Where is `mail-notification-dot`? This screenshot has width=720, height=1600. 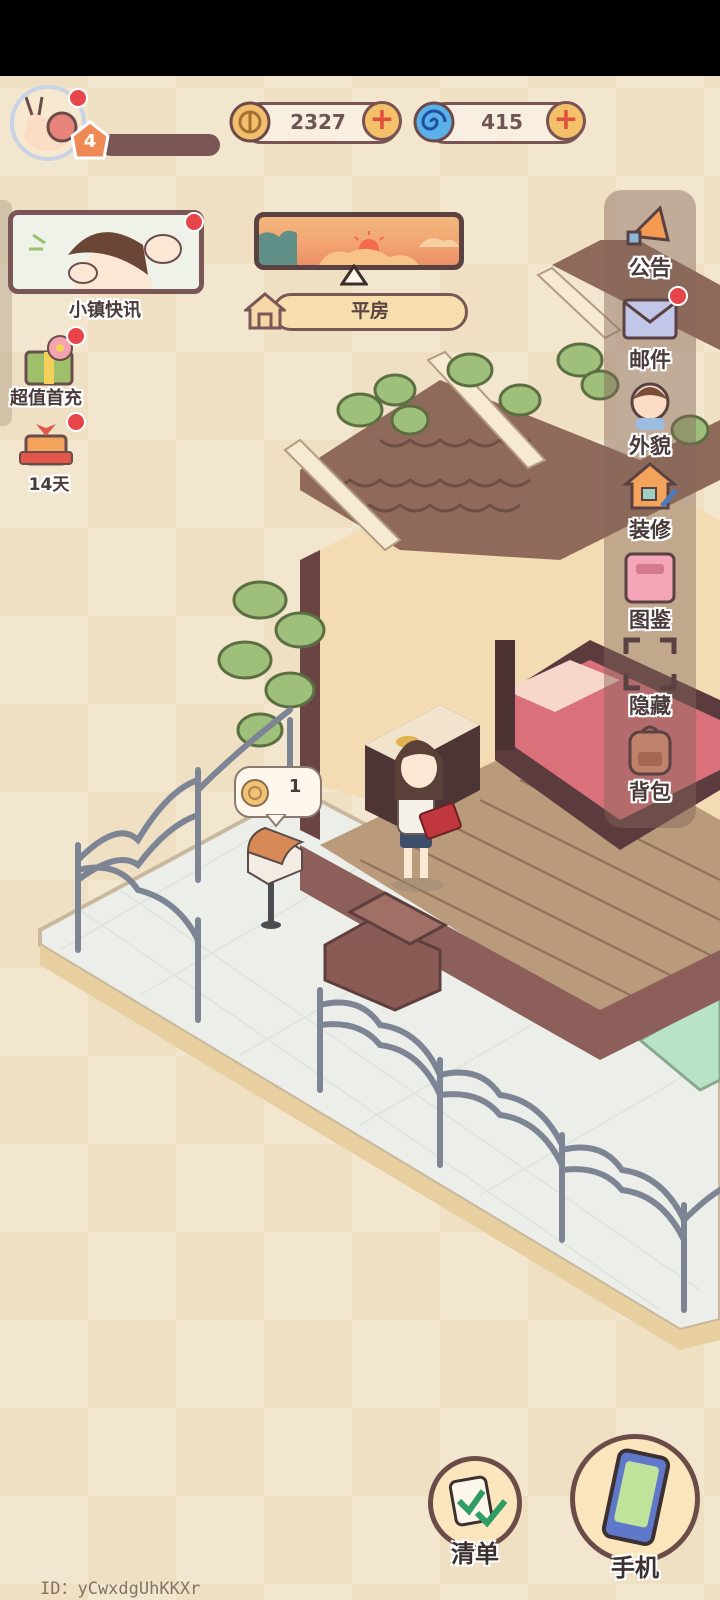 mail-notification-dot is located at coordinates (678, 296).